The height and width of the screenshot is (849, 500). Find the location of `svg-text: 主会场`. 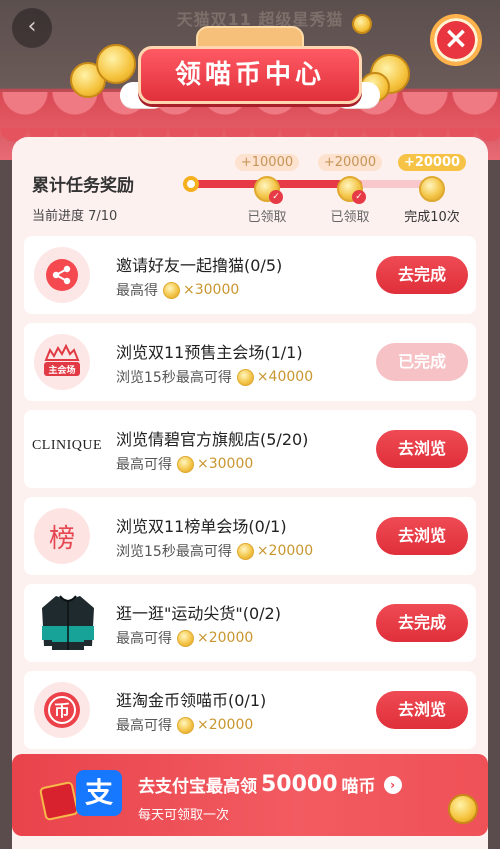

svg-text: 主会场 is located at coordinates (61, 370).